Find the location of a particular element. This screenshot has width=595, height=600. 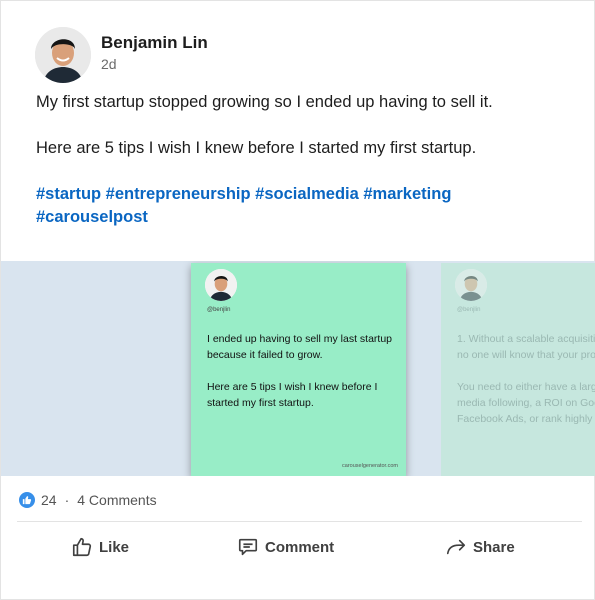

post-timestamp: 2d is located at coordinates (109, 64).